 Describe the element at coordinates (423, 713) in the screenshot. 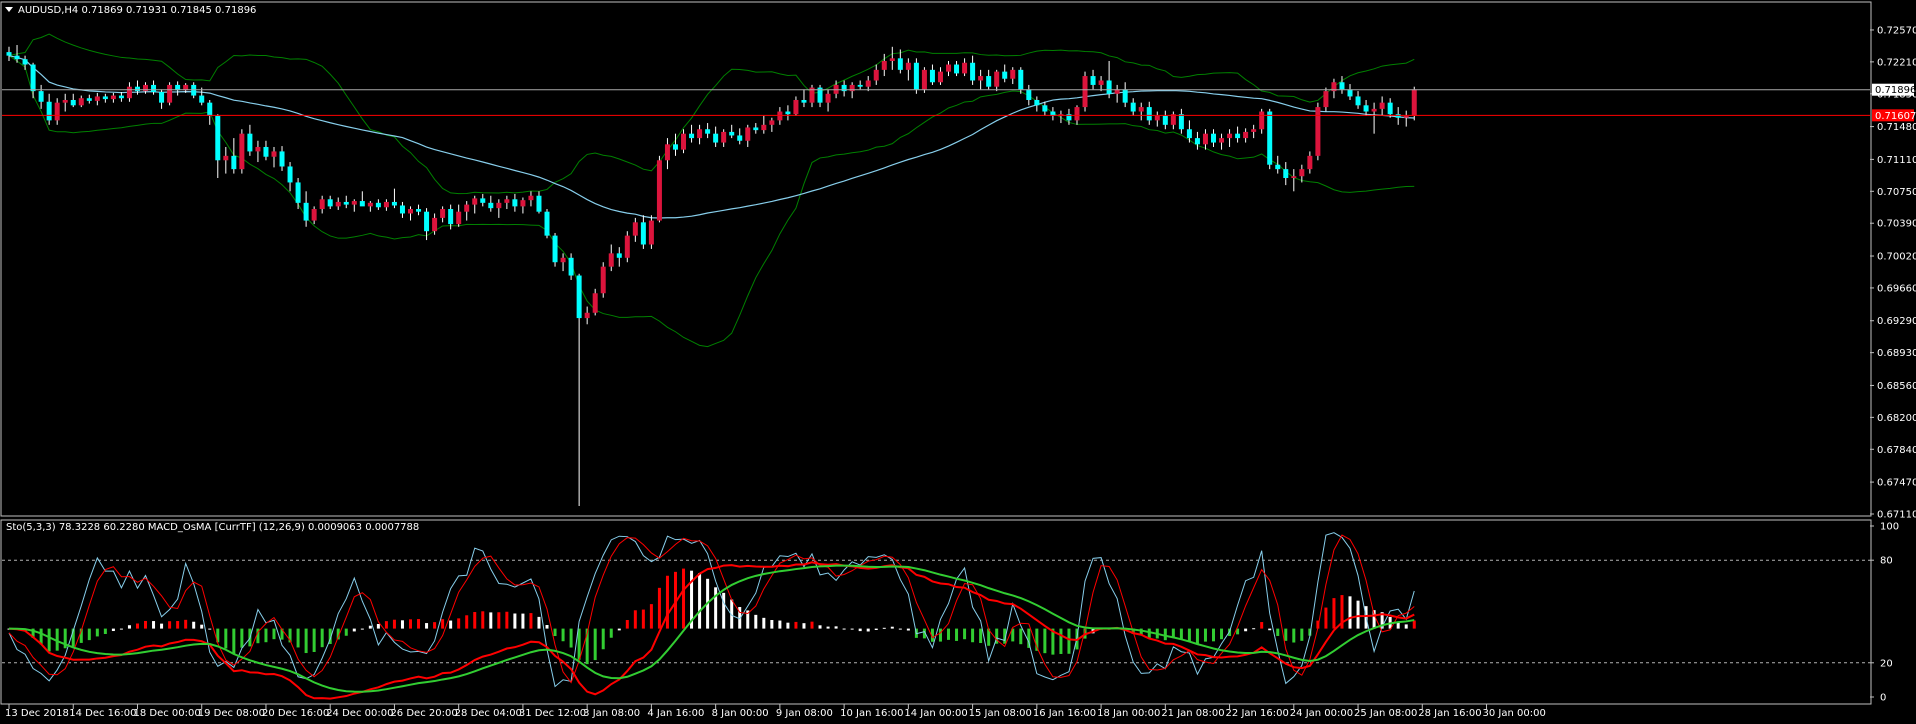

I see `time-tick-label: 26 Dec 20:00` at that location.